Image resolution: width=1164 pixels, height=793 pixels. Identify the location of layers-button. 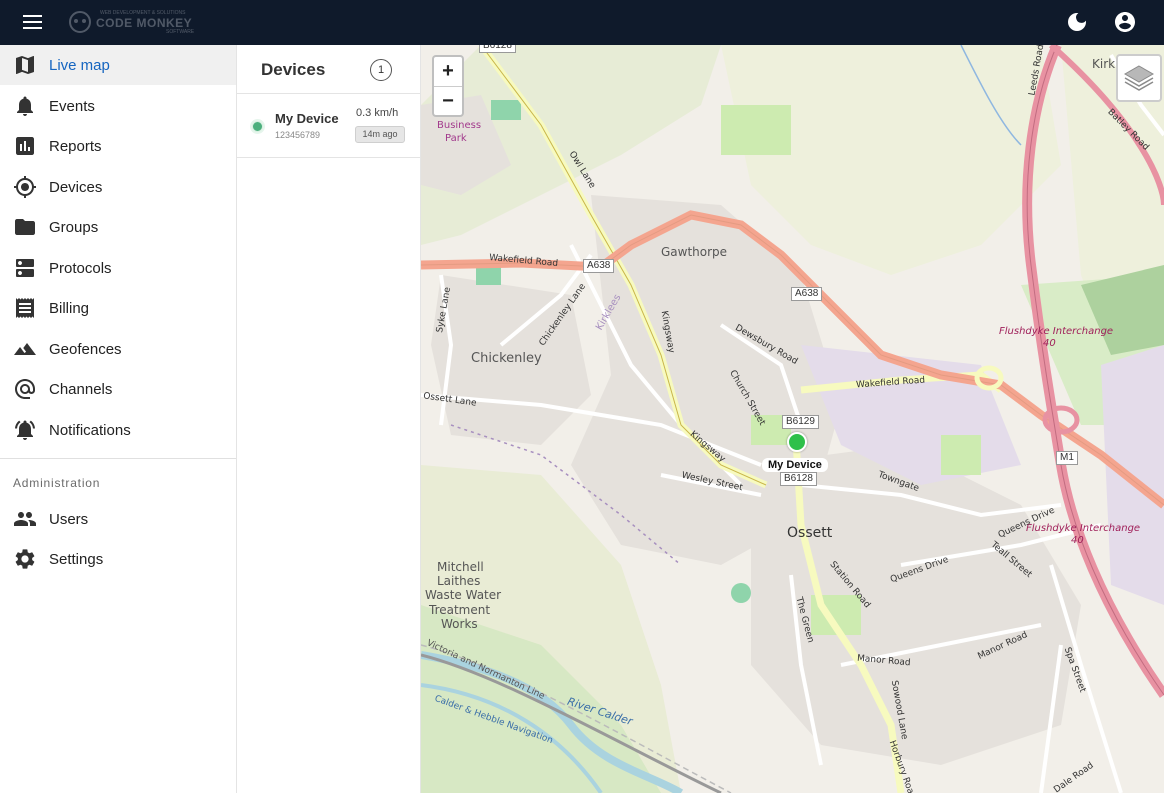
(1139, 78).